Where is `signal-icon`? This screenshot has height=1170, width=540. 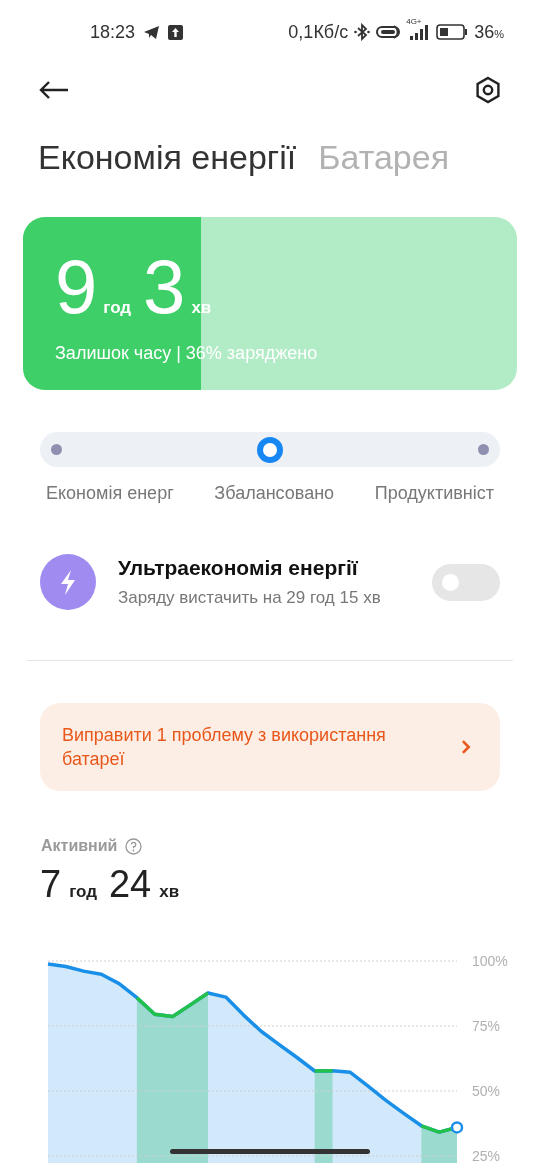 signal-icon is located at coordinates (419, 32).